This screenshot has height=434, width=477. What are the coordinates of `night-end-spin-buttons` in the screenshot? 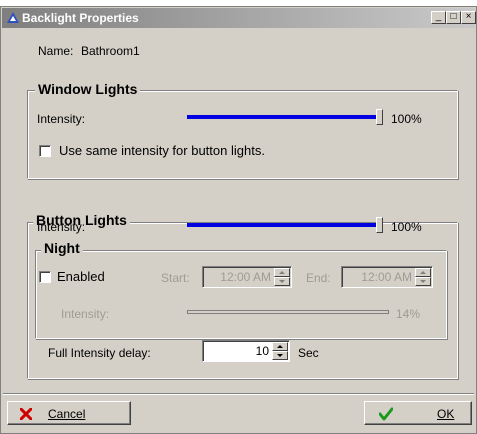 It's located at (423, 277).